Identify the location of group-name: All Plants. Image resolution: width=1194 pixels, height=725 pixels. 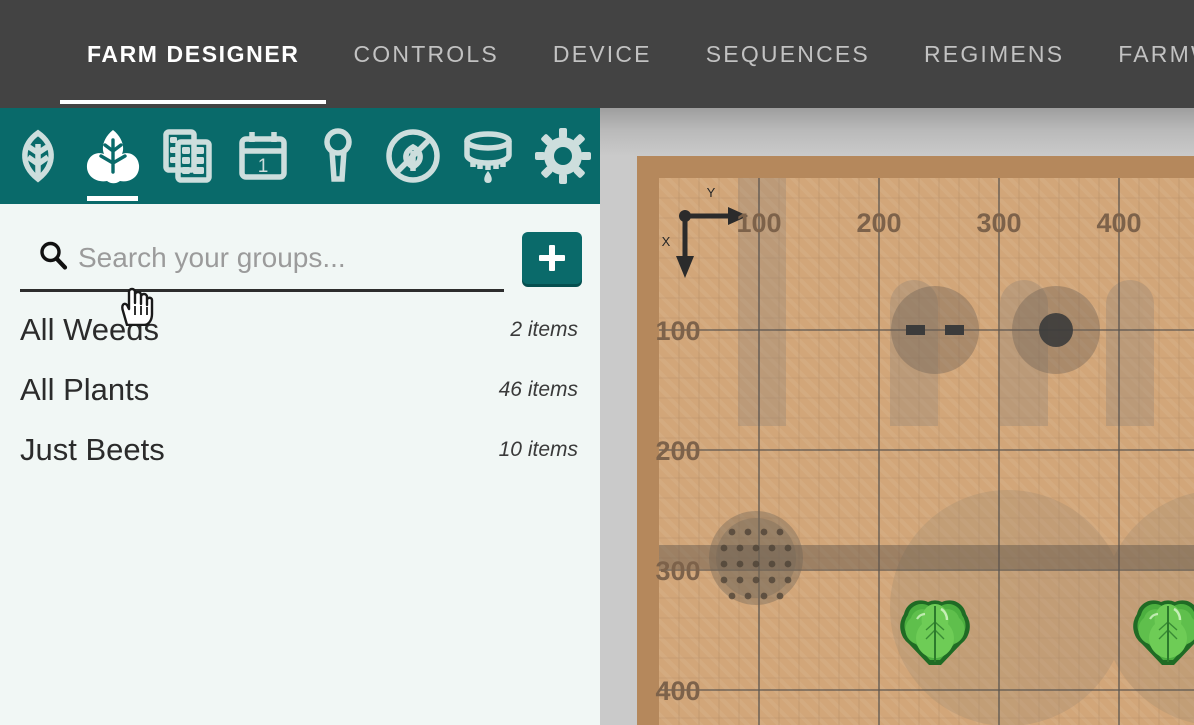
(85, 389).